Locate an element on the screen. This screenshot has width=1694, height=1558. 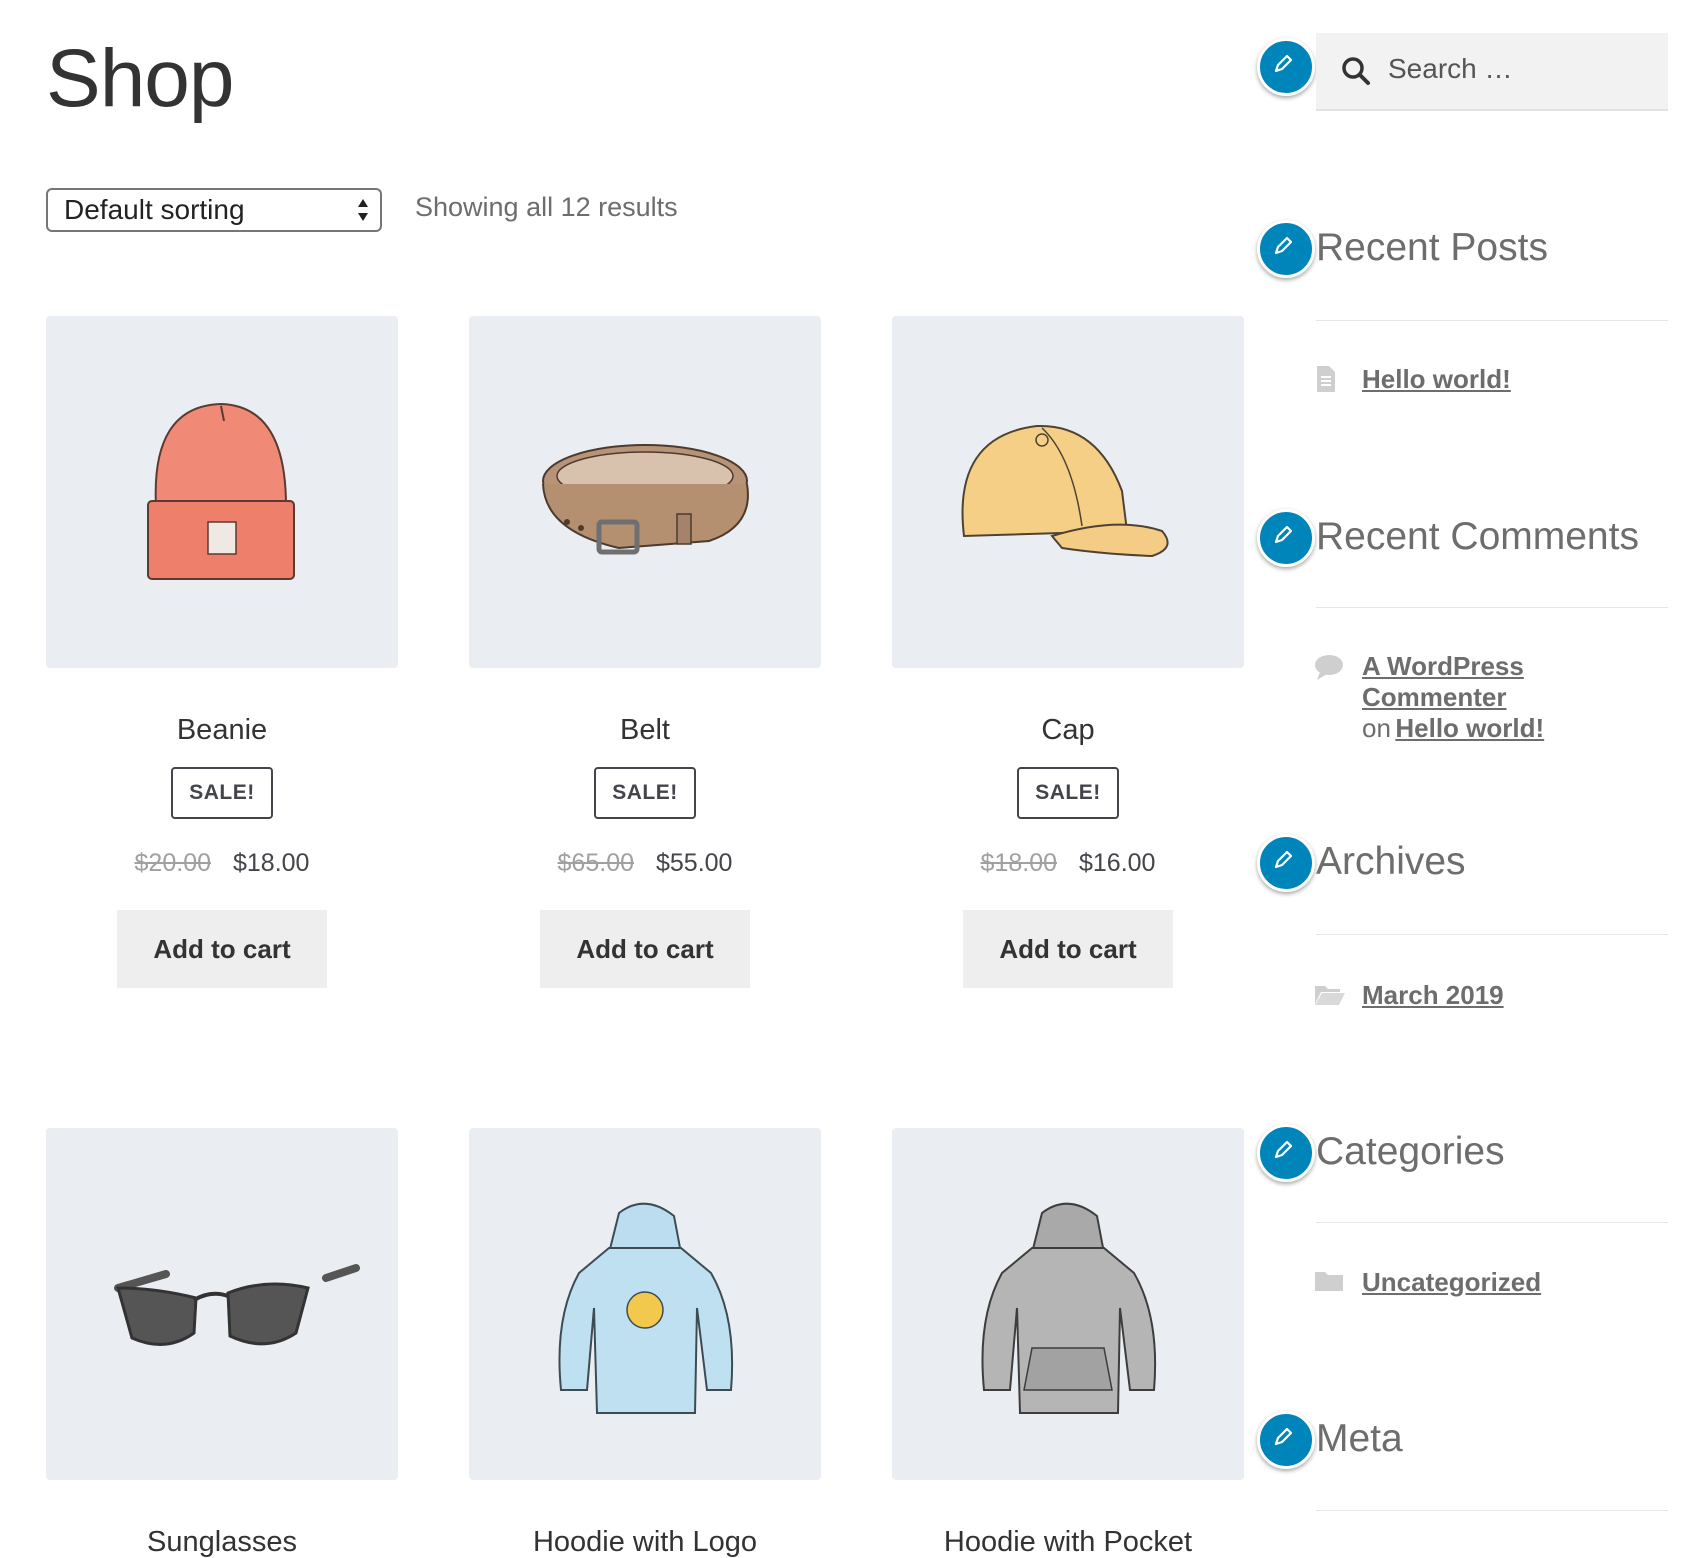
product-image-hoodie-with-logo is located at coordinates (645, 1304).